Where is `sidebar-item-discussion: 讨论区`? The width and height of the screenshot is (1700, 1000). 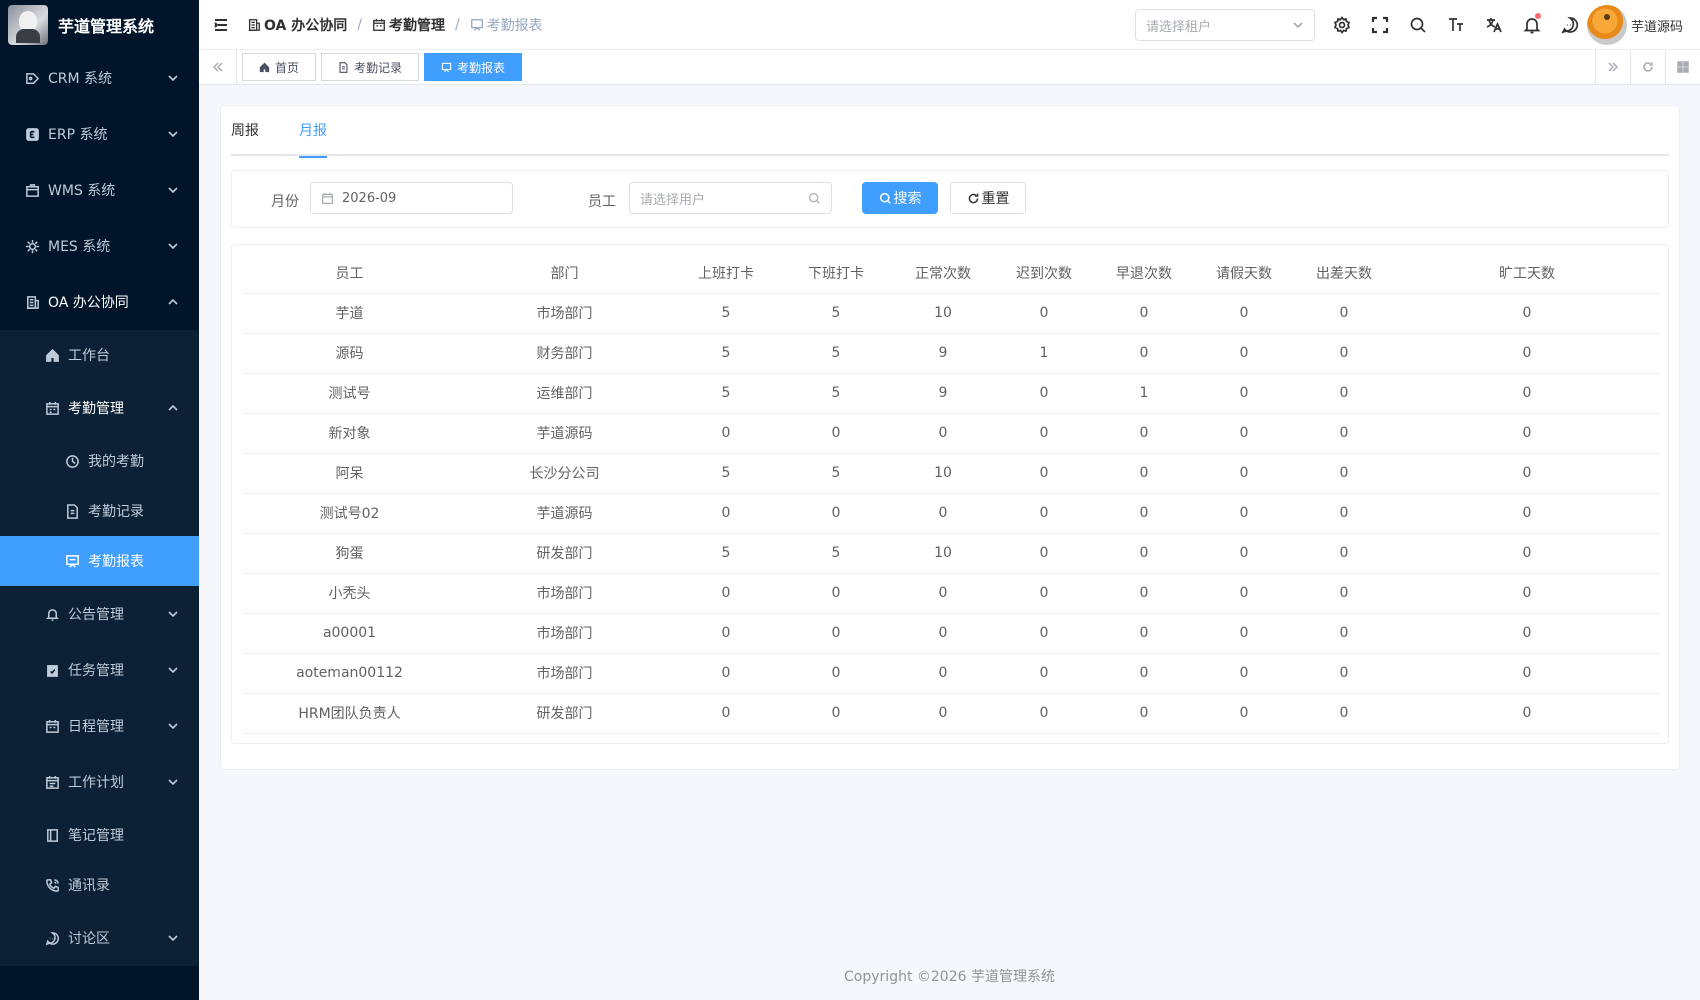
sidebar-item-discussion: 讨论区 is located at coordinates (99, 938).